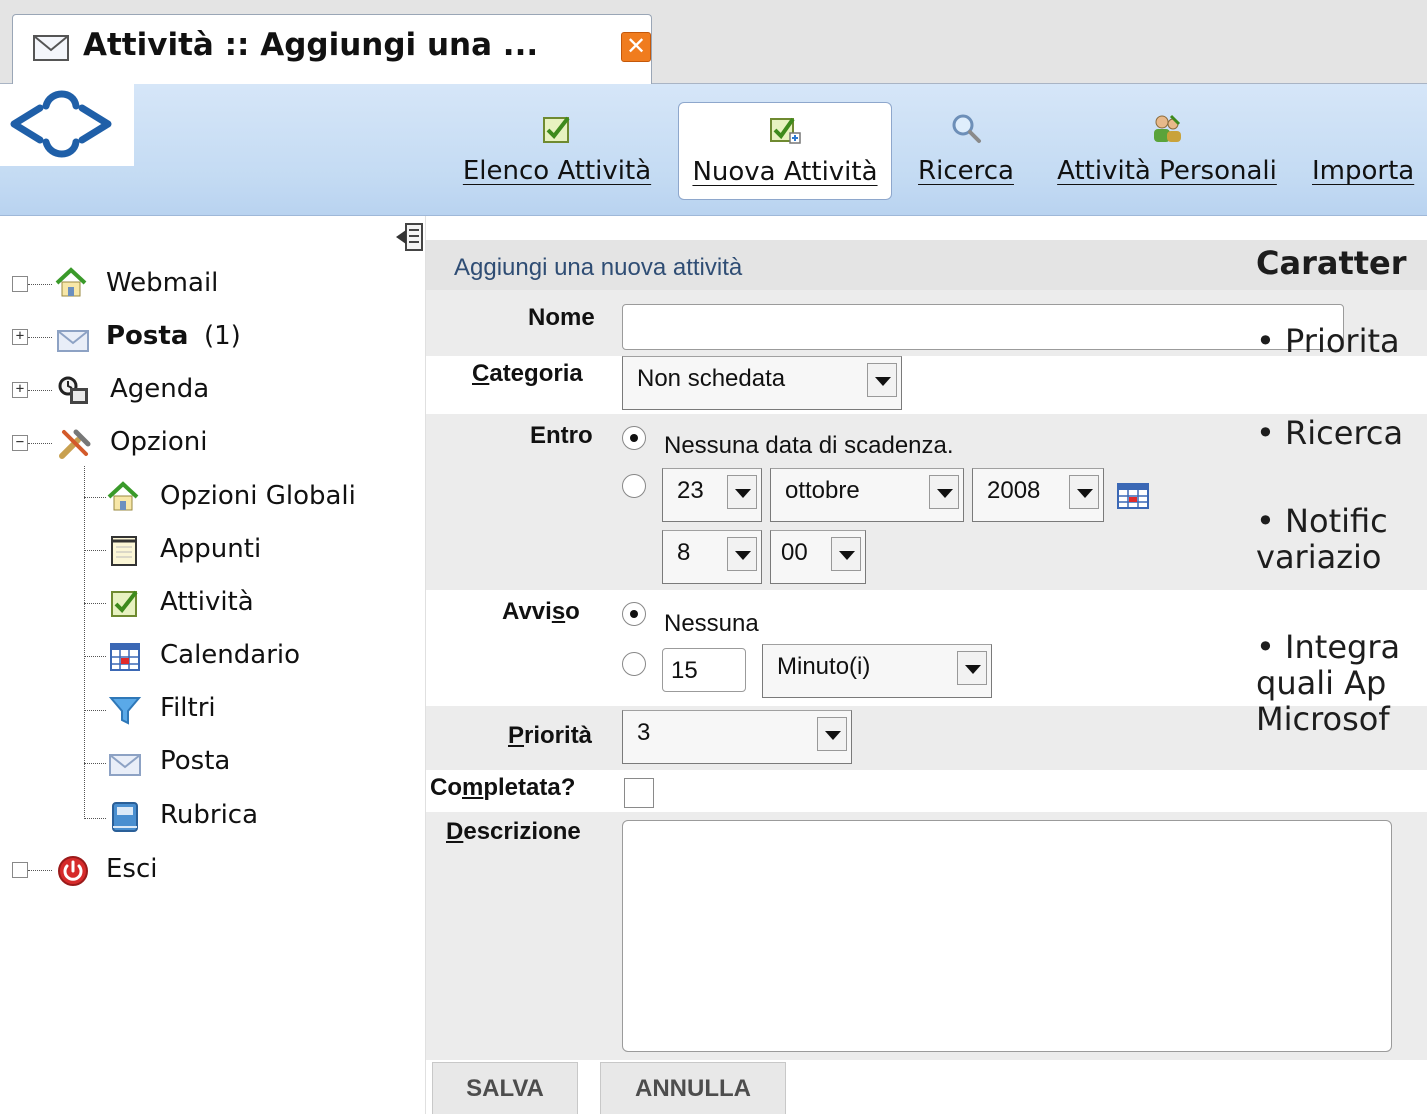 This screenshot has height=1114, width=1427. Describe the element at coordinates (712, 495) in the screenshot. I see `day-select: 23` at that location.